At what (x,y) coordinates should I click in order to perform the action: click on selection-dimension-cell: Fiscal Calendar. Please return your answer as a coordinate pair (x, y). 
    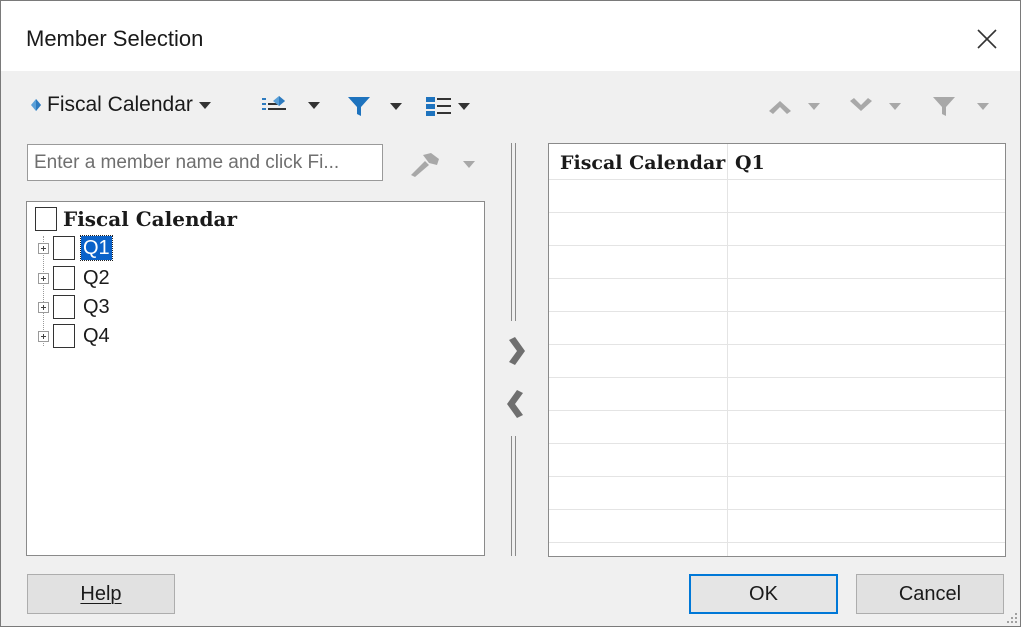
    Looking at the image, I should click on (642, 163).